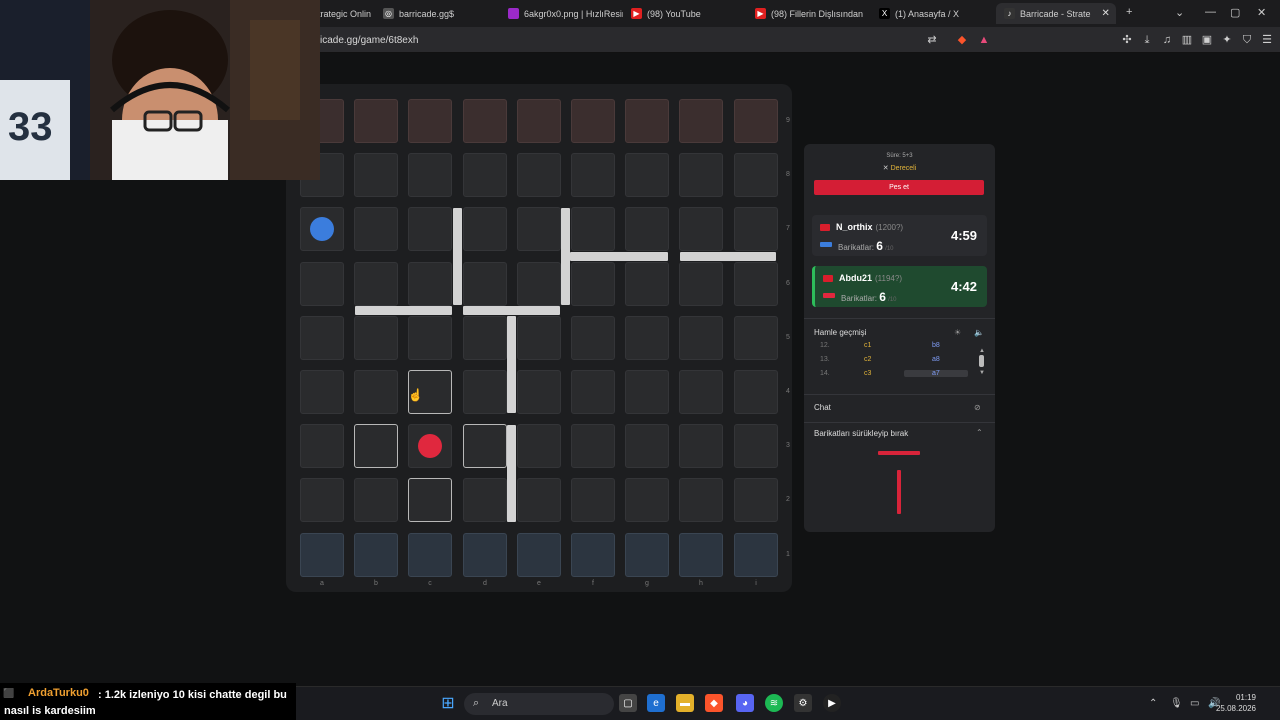 The image size is (1280, 720). Describe the element at coordinates (867, 359) in the screenshot. I see `move-red: c2` at that location.